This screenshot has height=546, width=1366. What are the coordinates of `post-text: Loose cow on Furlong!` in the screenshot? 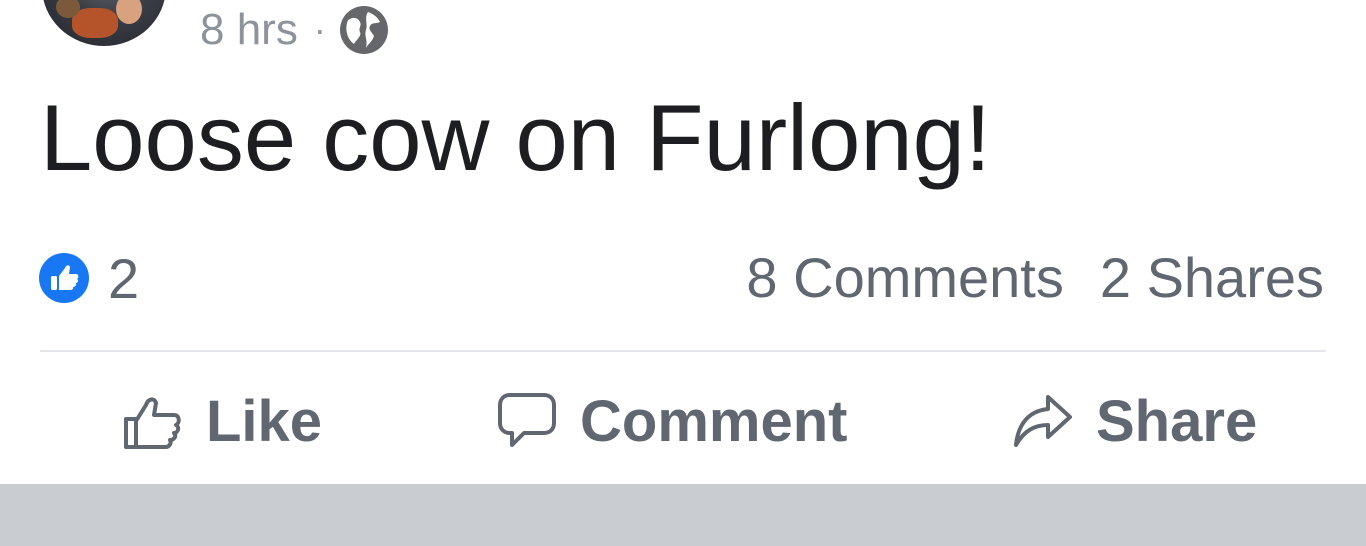 It's located at (516, 137).